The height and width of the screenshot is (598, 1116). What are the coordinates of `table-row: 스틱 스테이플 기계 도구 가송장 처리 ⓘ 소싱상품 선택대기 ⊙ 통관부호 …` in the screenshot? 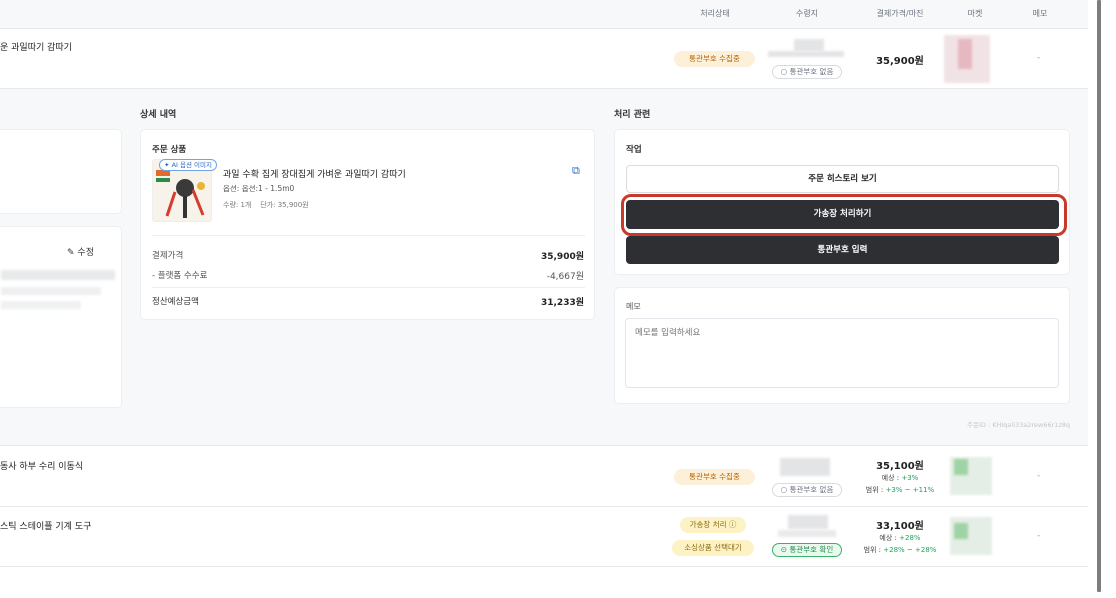 It's located at (544, 537).